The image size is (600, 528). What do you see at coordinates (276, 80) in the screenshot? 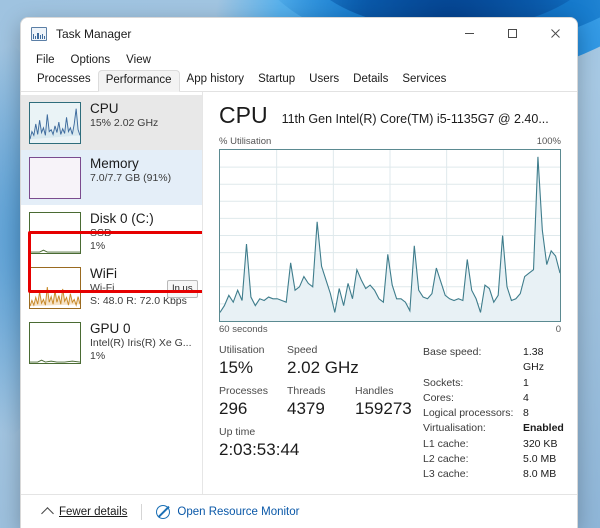
I see `tab-startup: Startup` at bounding box center [276, 80].